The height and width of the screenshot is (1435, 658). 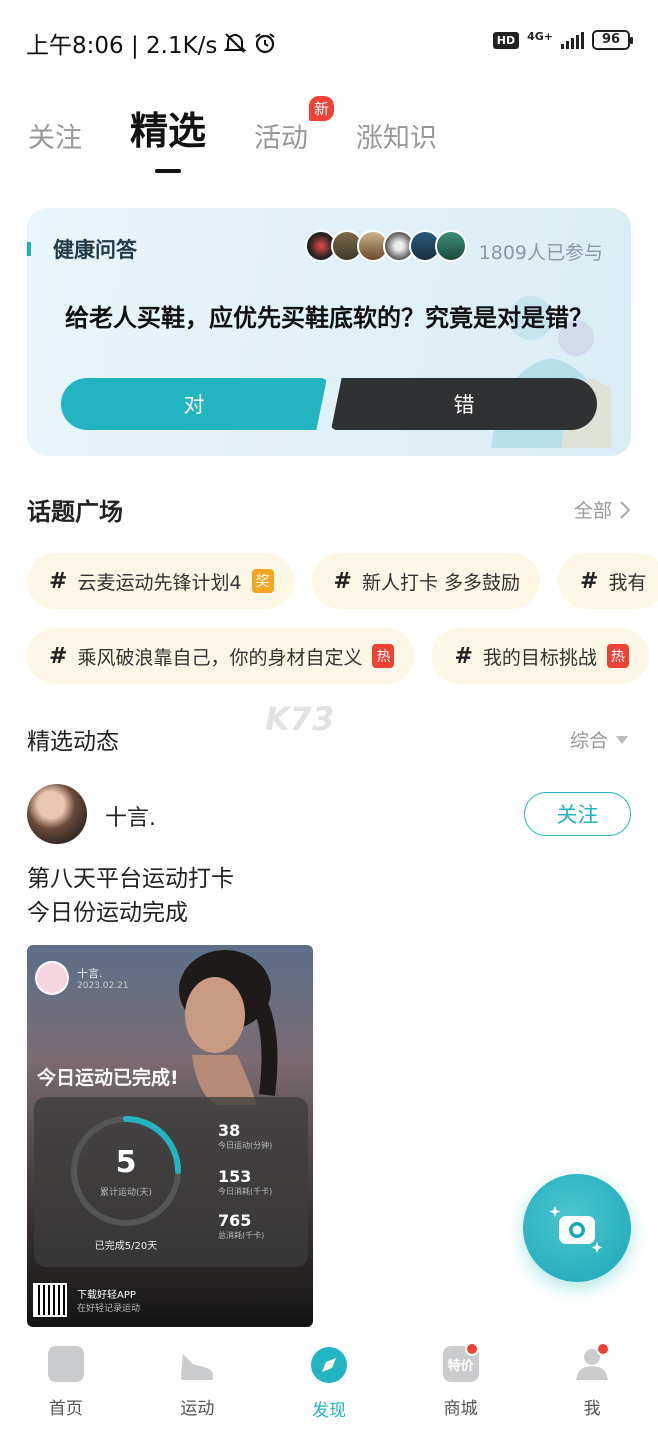 I want to click on tab-following: 关注, so click(x=55, y=135).